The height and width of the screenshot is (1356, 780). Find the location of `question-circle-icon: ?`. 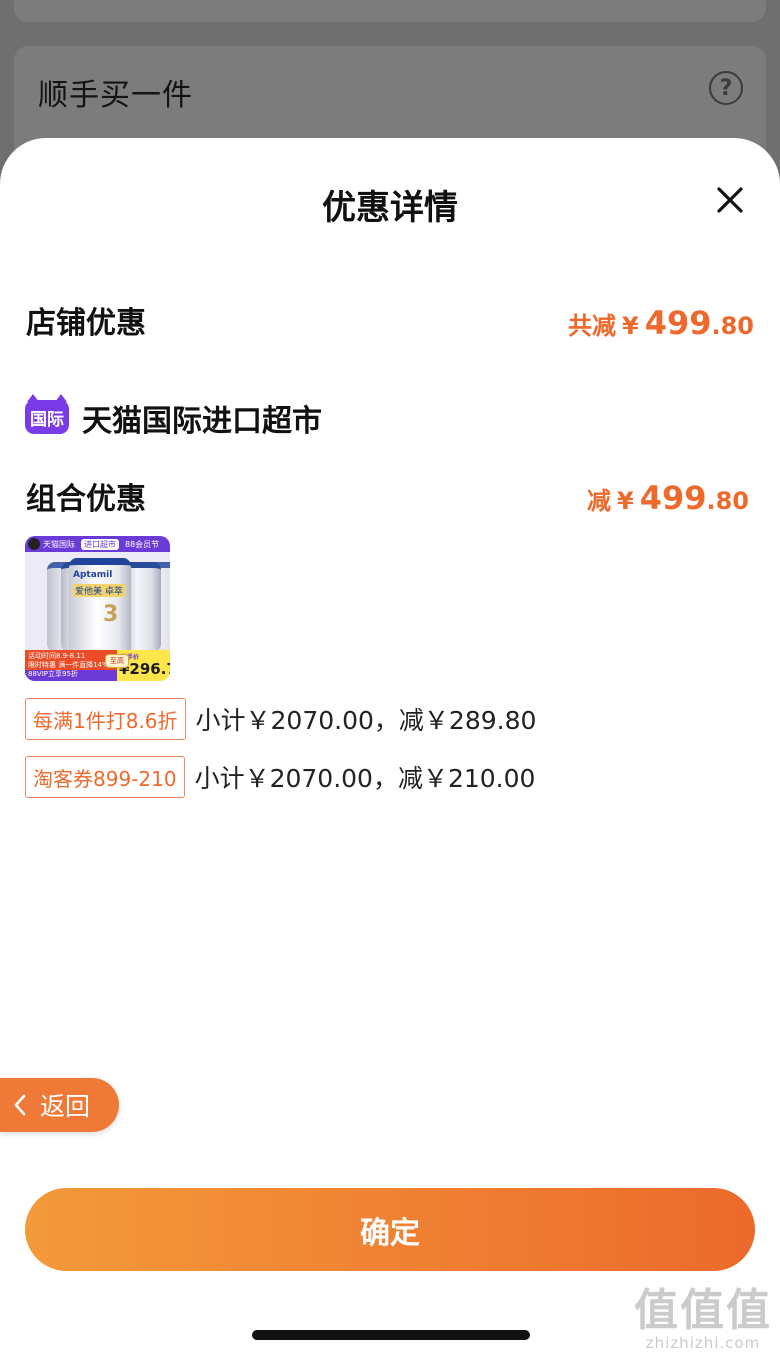

question-circle-icon: ? is located at coordinates (726, 88).